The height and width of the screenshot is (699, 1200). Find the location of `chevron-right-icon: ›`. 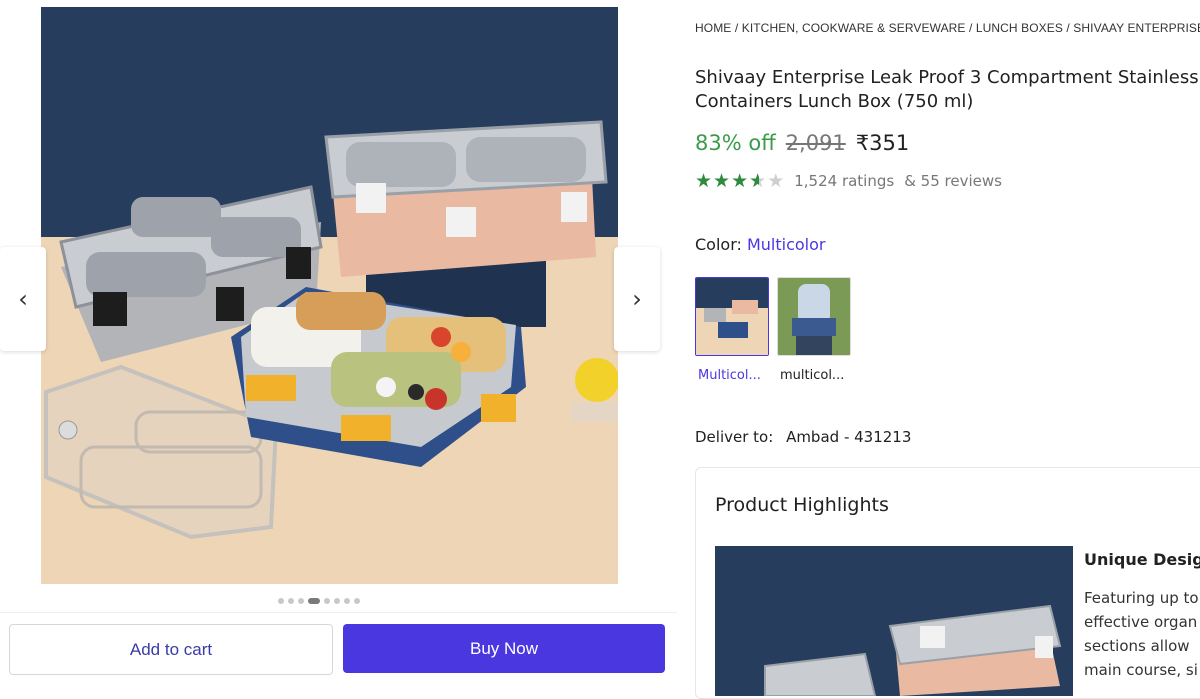

chevron-right-icon: › is located at coordinates (637, 299).